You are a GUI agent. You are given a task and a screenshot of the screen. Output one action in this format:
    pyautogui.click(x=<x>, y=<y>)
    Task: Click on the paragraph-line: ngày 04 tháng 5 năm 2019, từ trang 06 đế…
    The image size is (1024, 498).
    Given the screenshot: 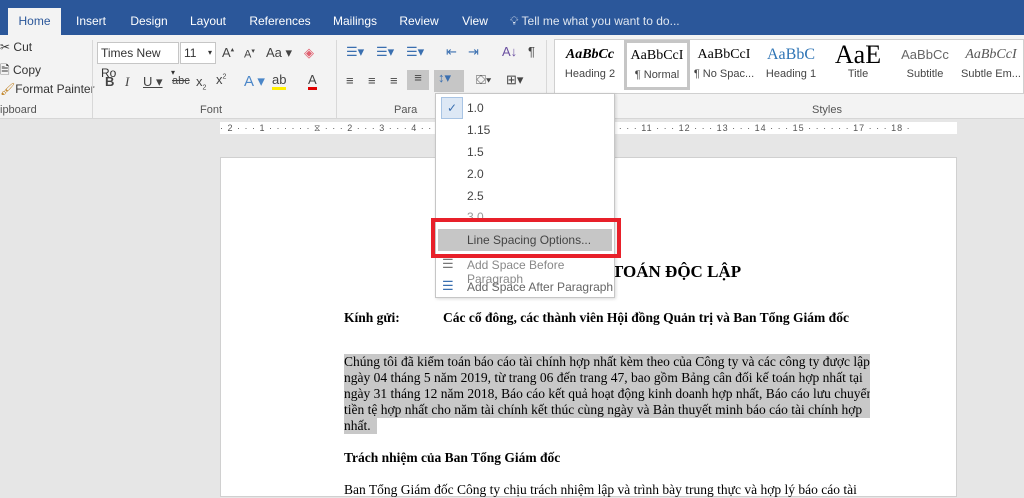 What is the action you would take?
    pyautogui.click(x=607, y=378)
    